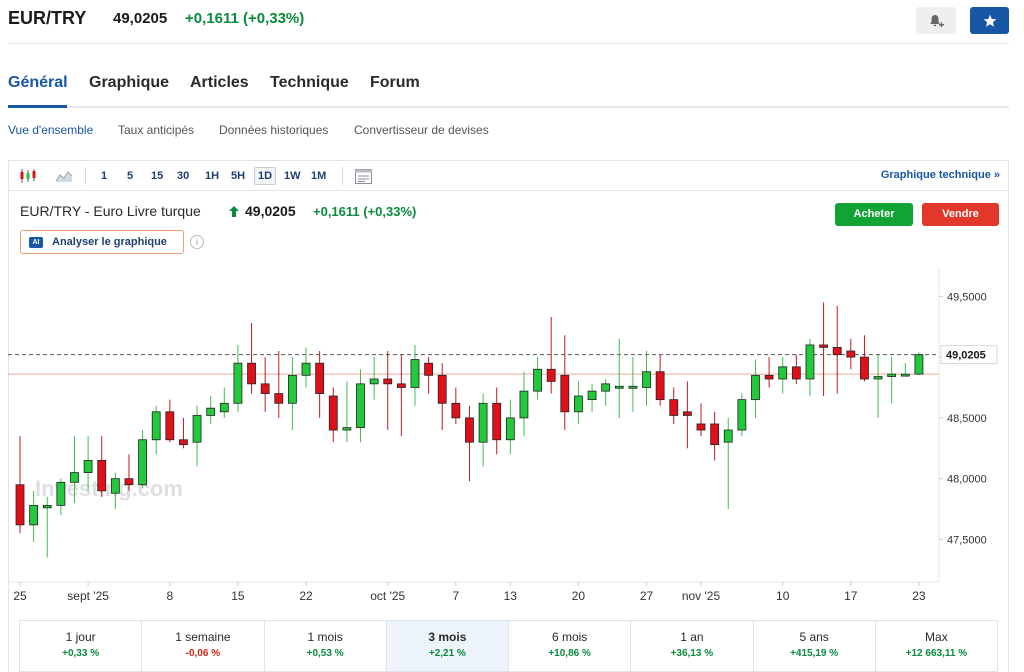 The width and height of the screenshot is (1024, 672). Describe the element at coordinates (212, 176) in the screenshot. I see `timeframe-1h: 1H` at that location.